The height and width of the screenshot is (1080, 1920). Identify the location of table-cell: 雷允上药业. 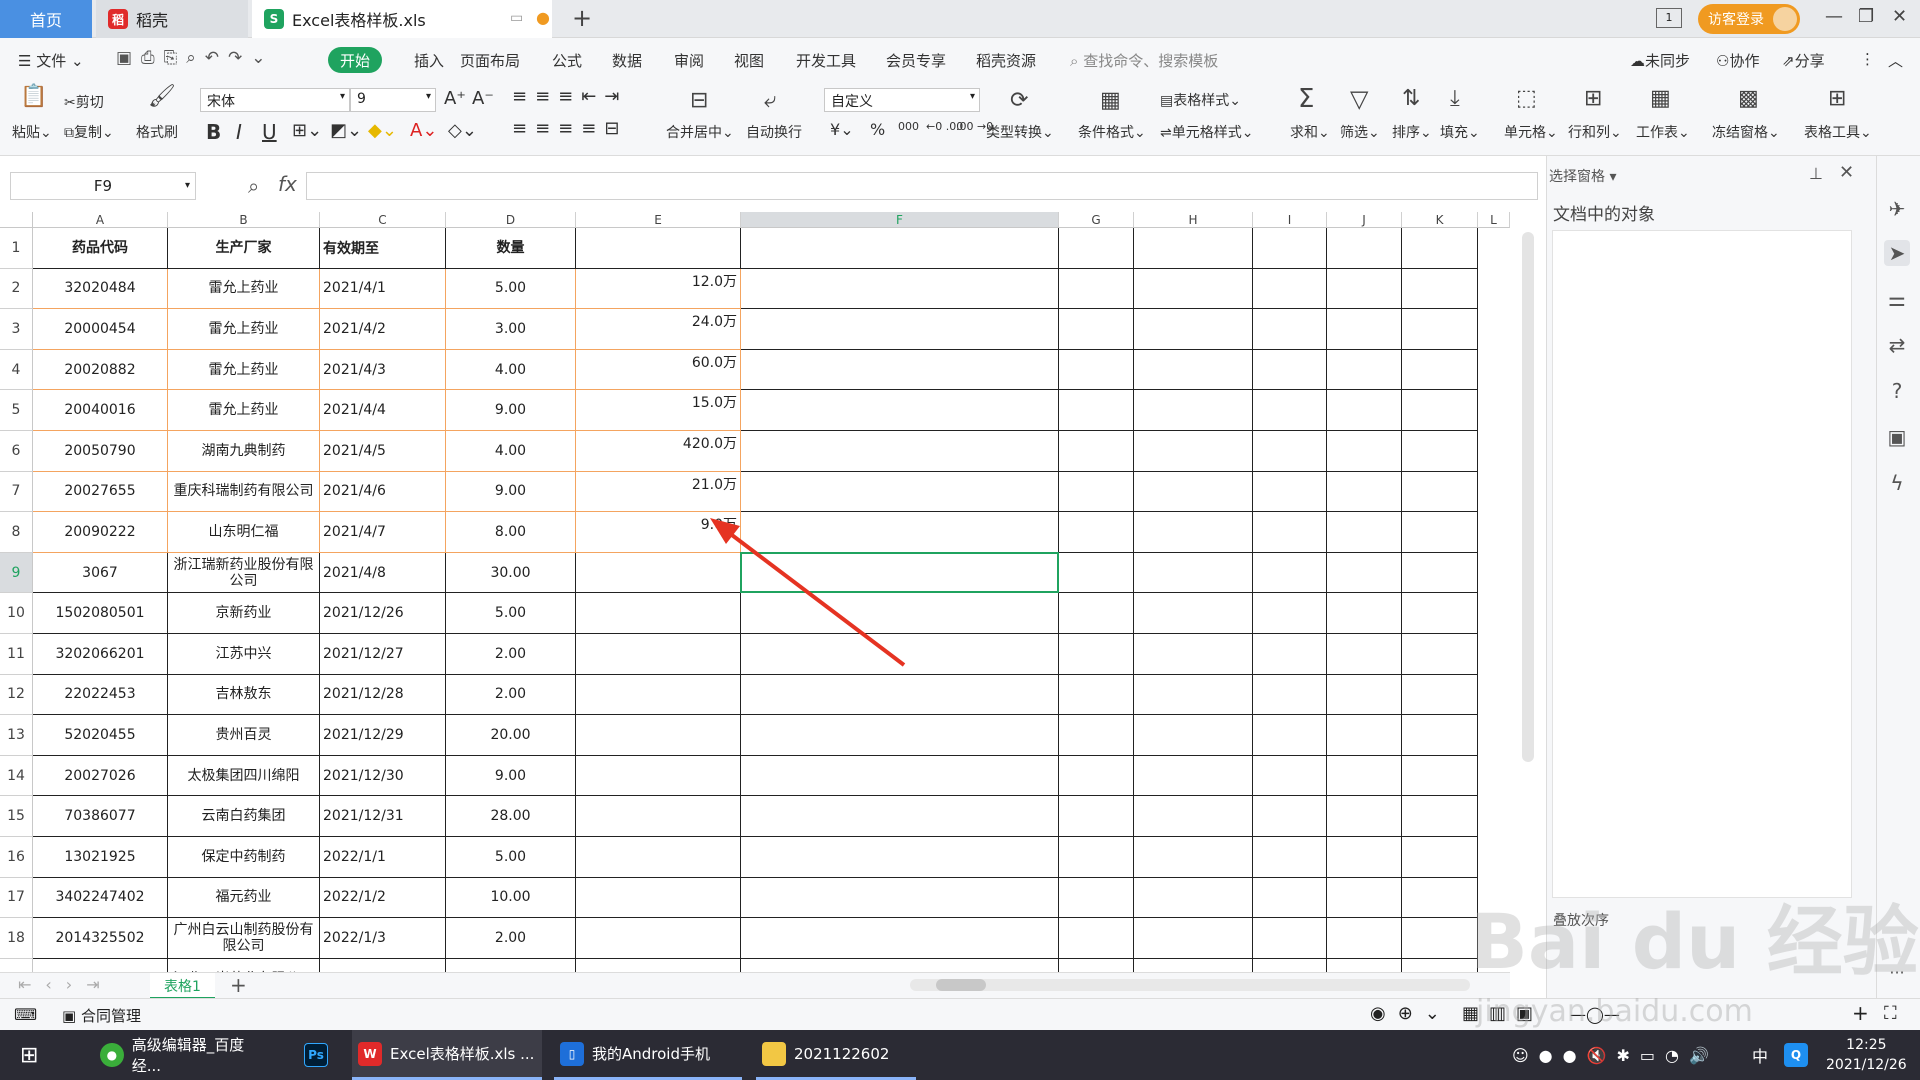
(244, 289).